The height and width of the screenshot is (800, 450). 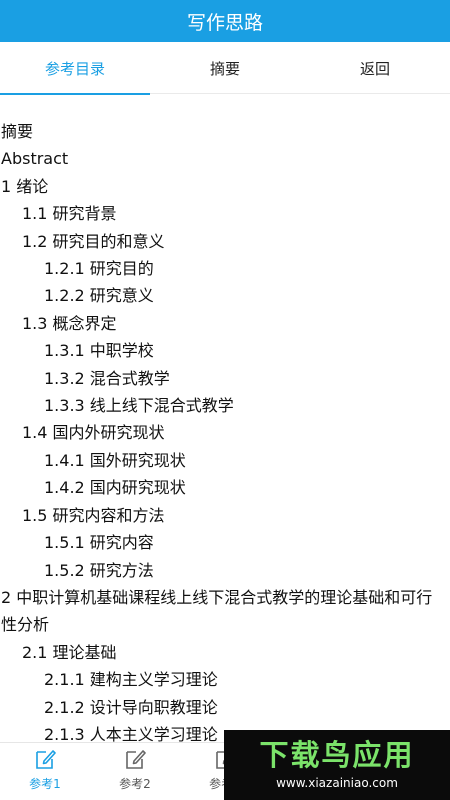 I want to click on app-title: 写作思路, so click(x=224, y=22).